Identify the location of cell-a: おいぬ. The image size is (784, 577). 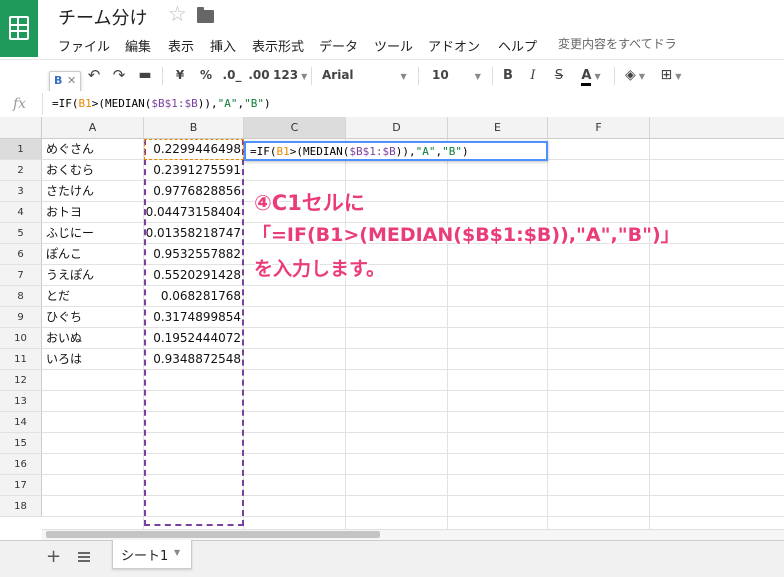
(93, 338).